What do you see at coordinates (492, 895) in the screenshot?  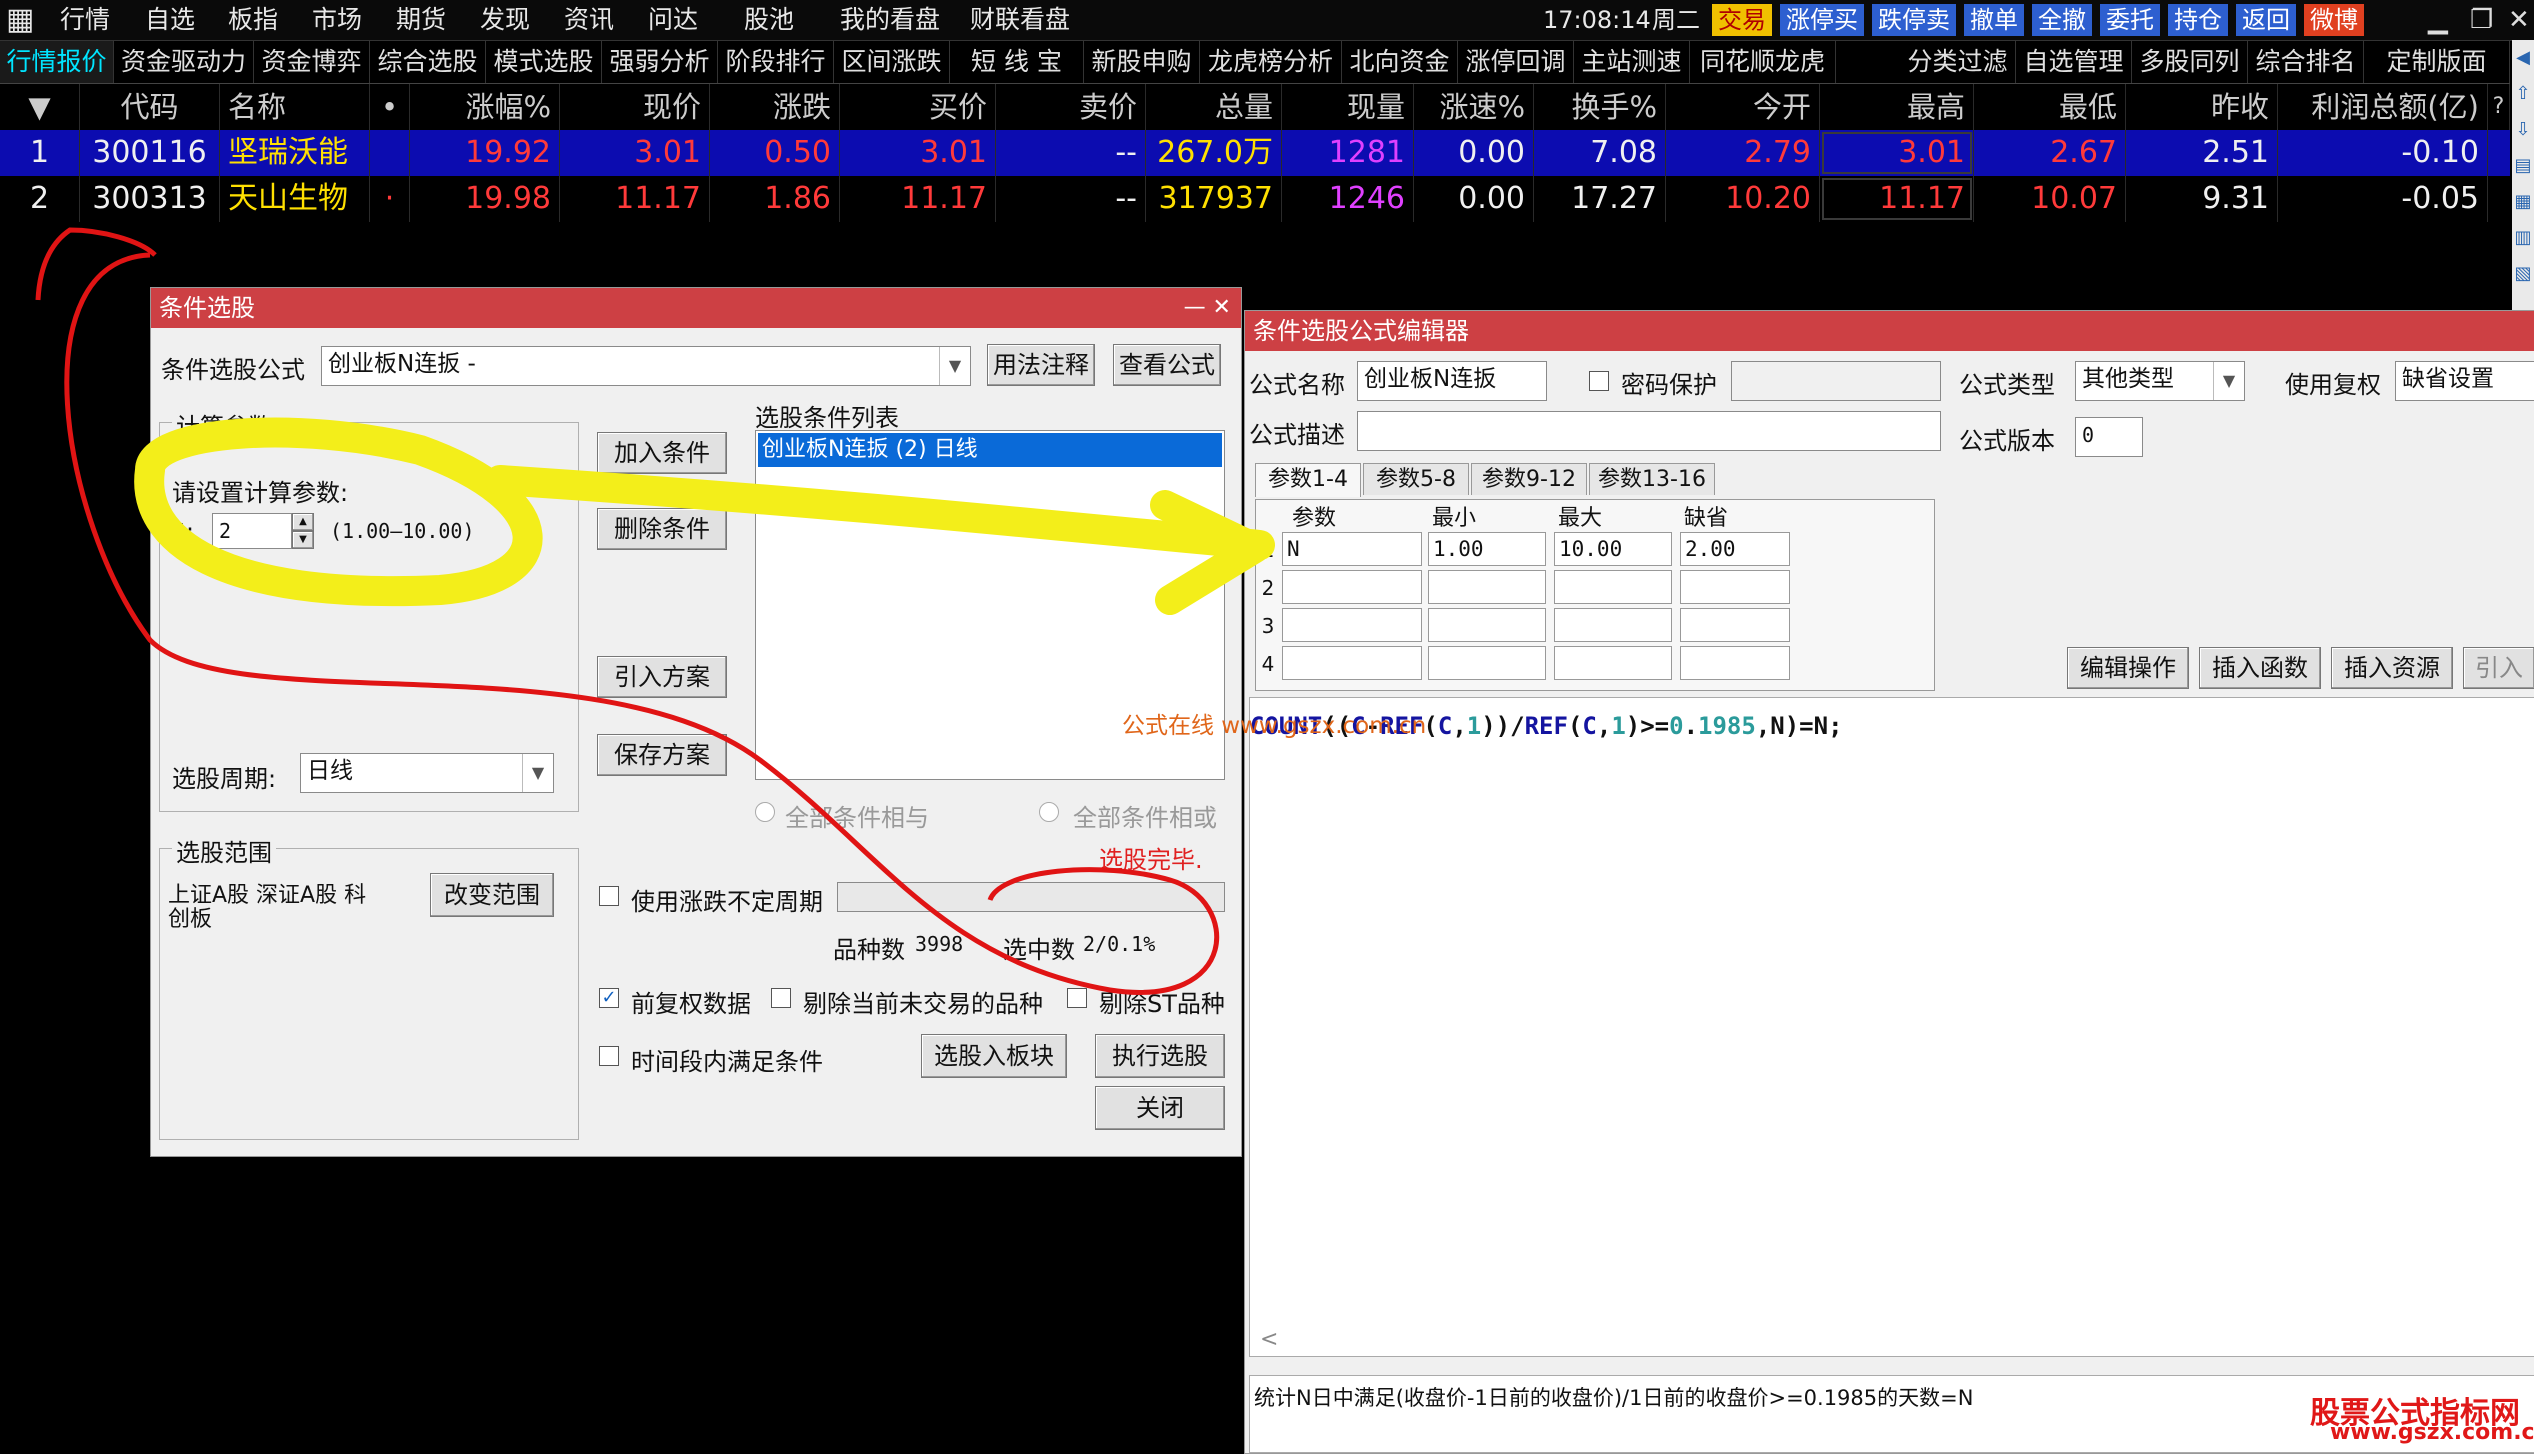 I see `change-scope-button: 改变范围` at bounding box center [492, 895].